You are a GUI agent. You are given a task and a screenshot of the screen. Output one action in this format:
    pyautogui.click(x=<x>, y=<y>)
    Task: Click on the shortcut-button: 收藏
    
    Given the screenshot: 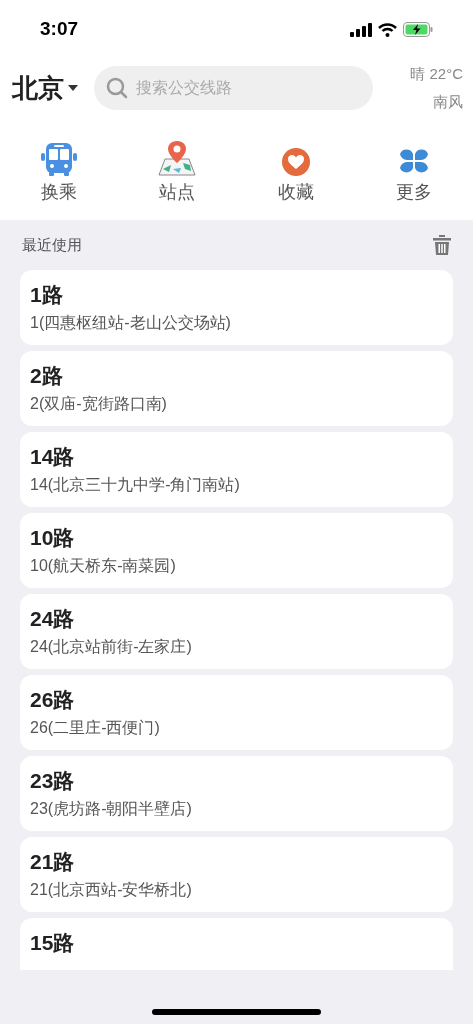 What is the action you would take?
    pyautogui.click(x=295, y=172)
    